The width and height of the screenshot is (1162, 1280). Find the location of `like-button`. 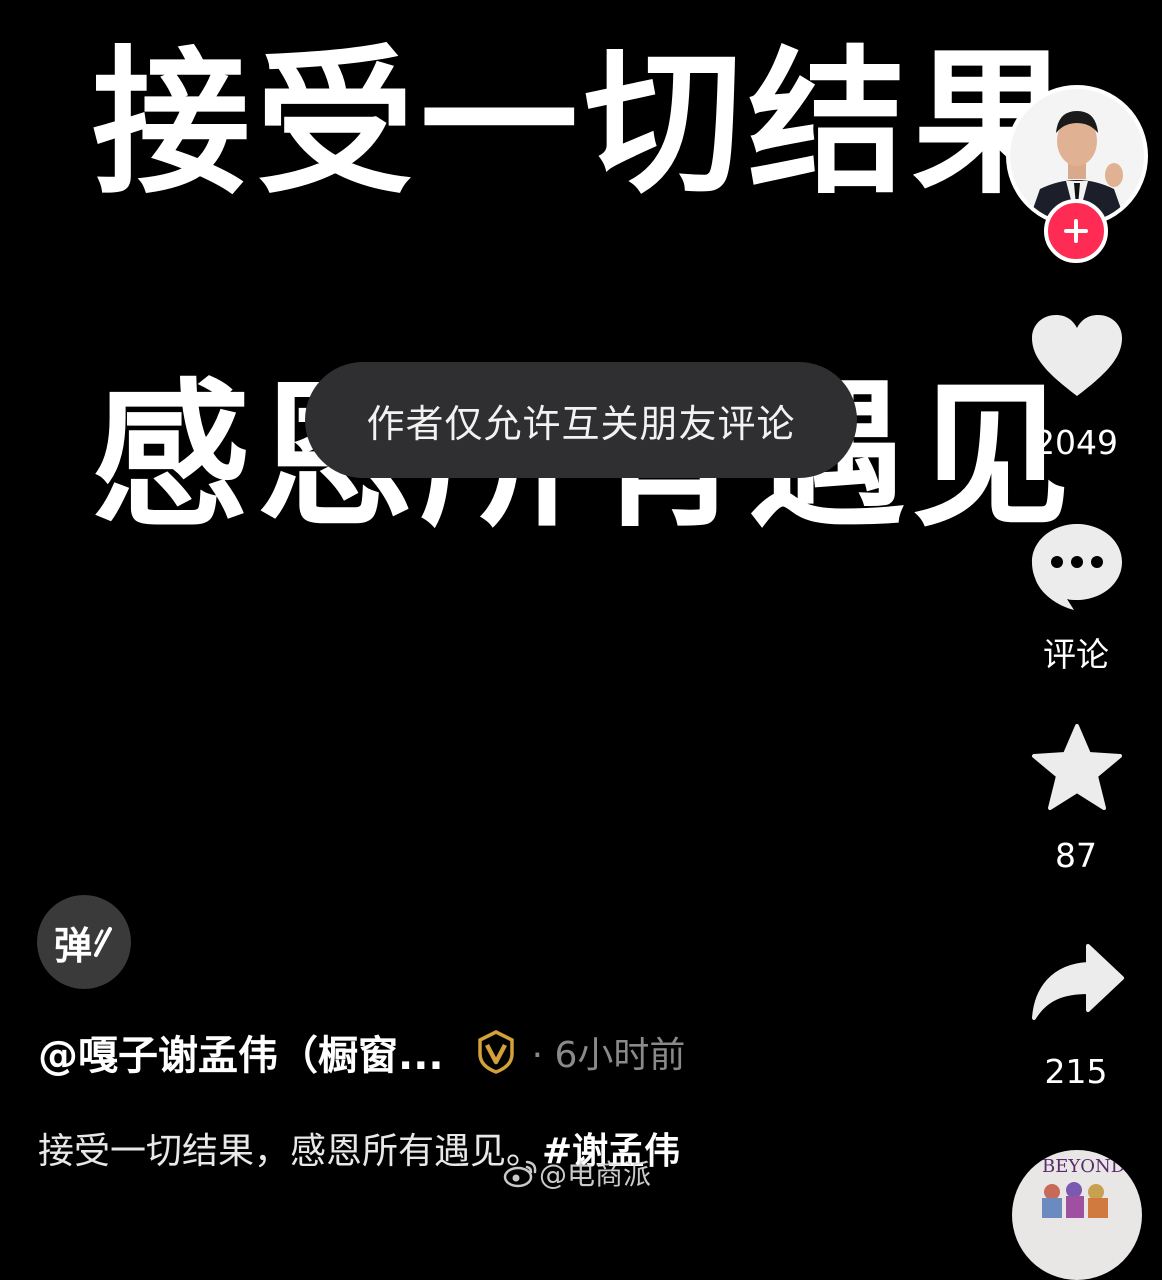

like-button is located at coordinates (1077, 358).